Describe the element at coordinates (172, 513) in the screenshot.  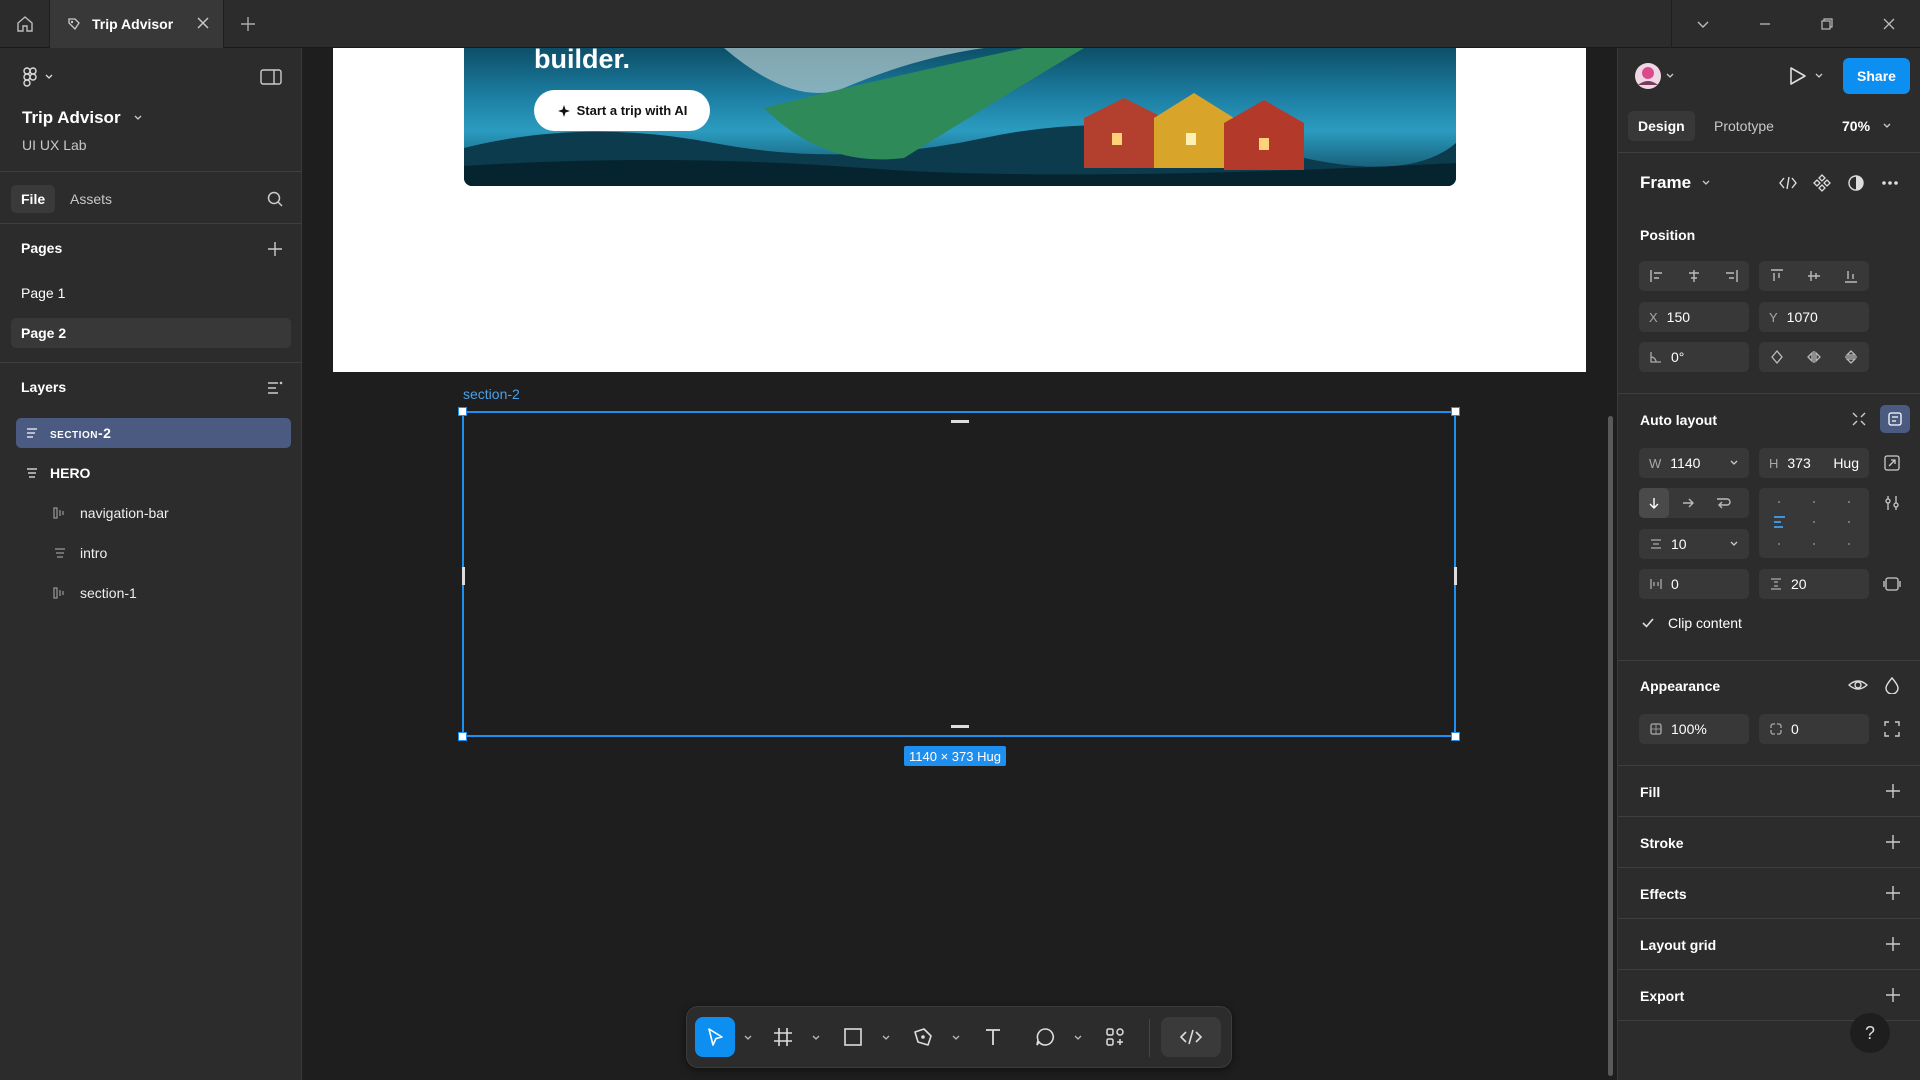
I see `layer-navigation-bar: navigation-bar` at that location.